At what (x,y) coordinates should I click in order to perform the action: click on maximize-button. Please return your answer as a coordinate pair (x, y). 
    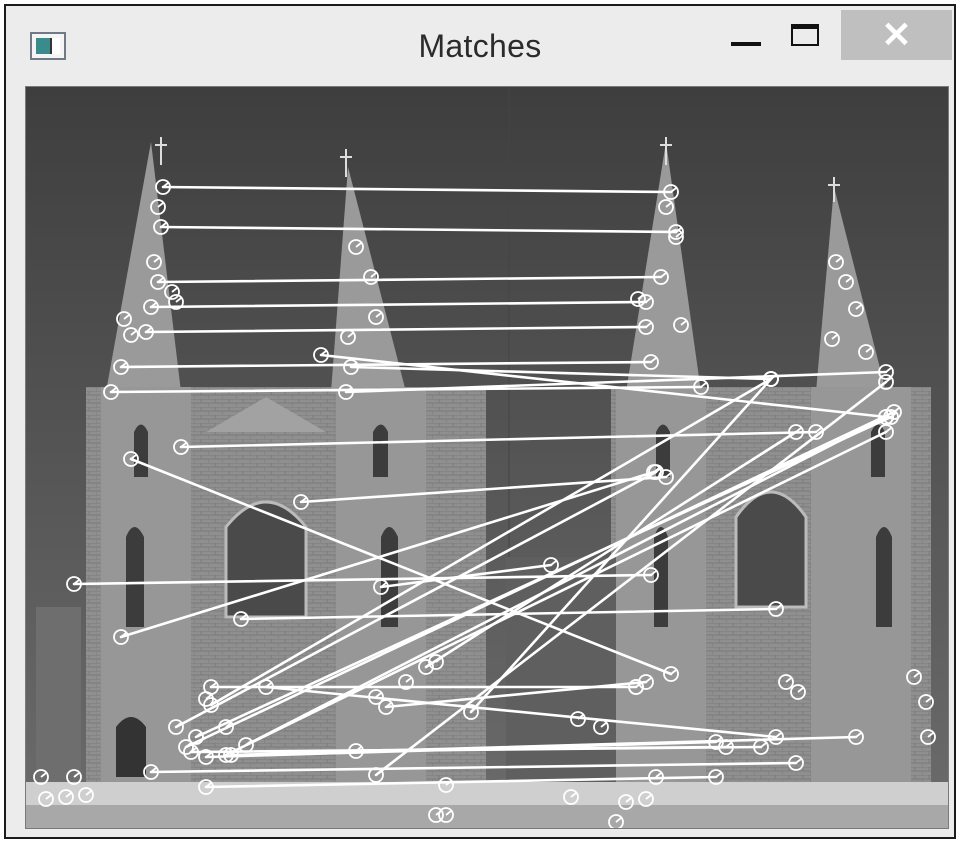
    Looking at the image, I should click on (805, 40).